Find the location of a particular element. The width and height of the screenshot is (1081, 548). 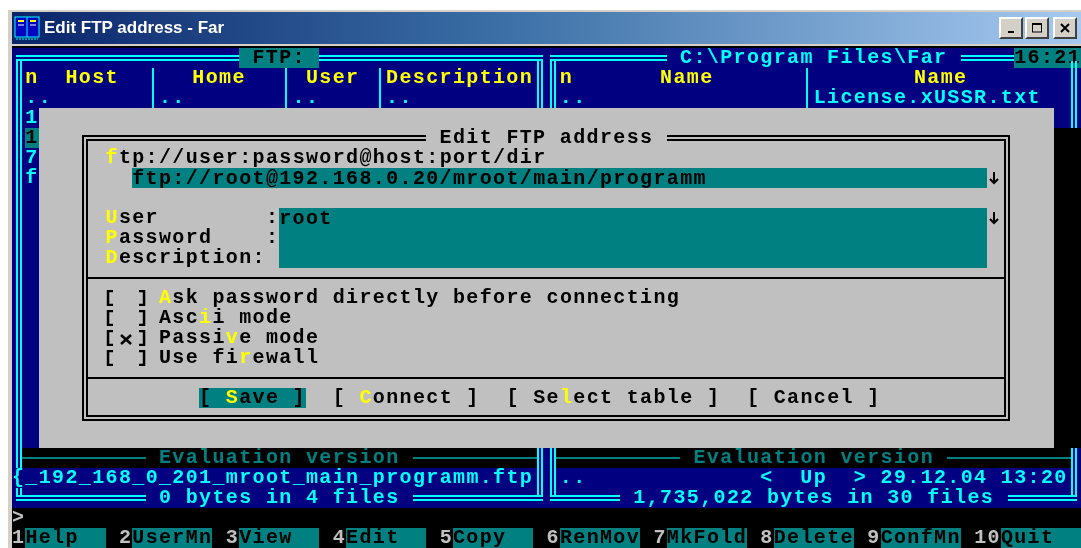

file-info-date: 29.12.04 13:20 is located at coordinates (974, 478).